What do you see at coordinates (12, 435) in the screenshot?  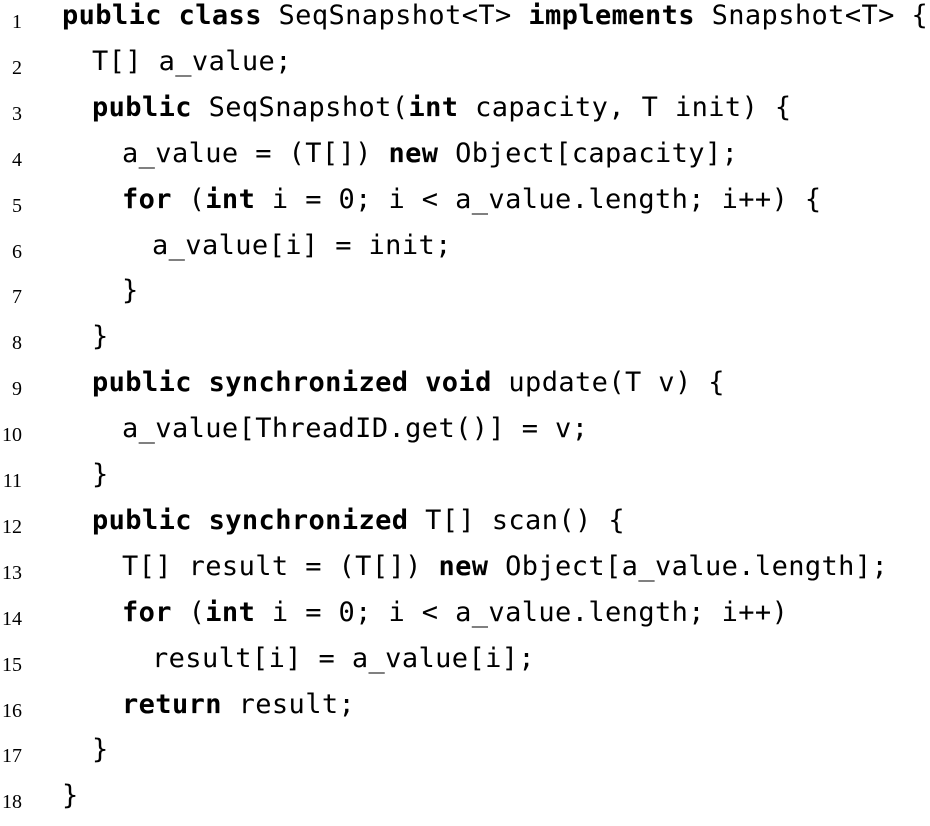 I see `line-number: 10` at bounding box center [12, 435].